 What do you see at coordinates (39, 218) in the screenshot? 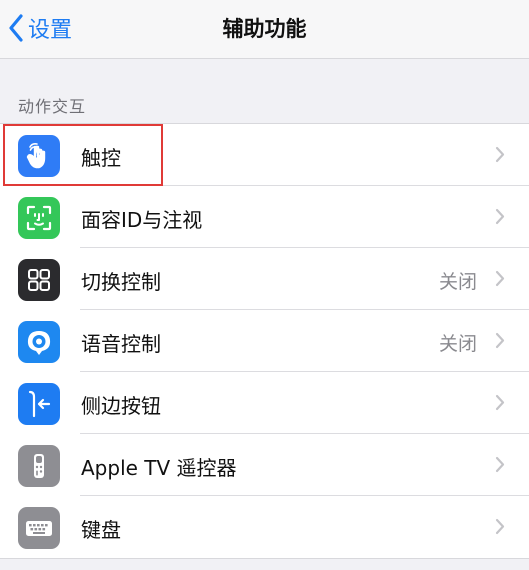
I see `face-id-icon` at bounding box center [39, 218].